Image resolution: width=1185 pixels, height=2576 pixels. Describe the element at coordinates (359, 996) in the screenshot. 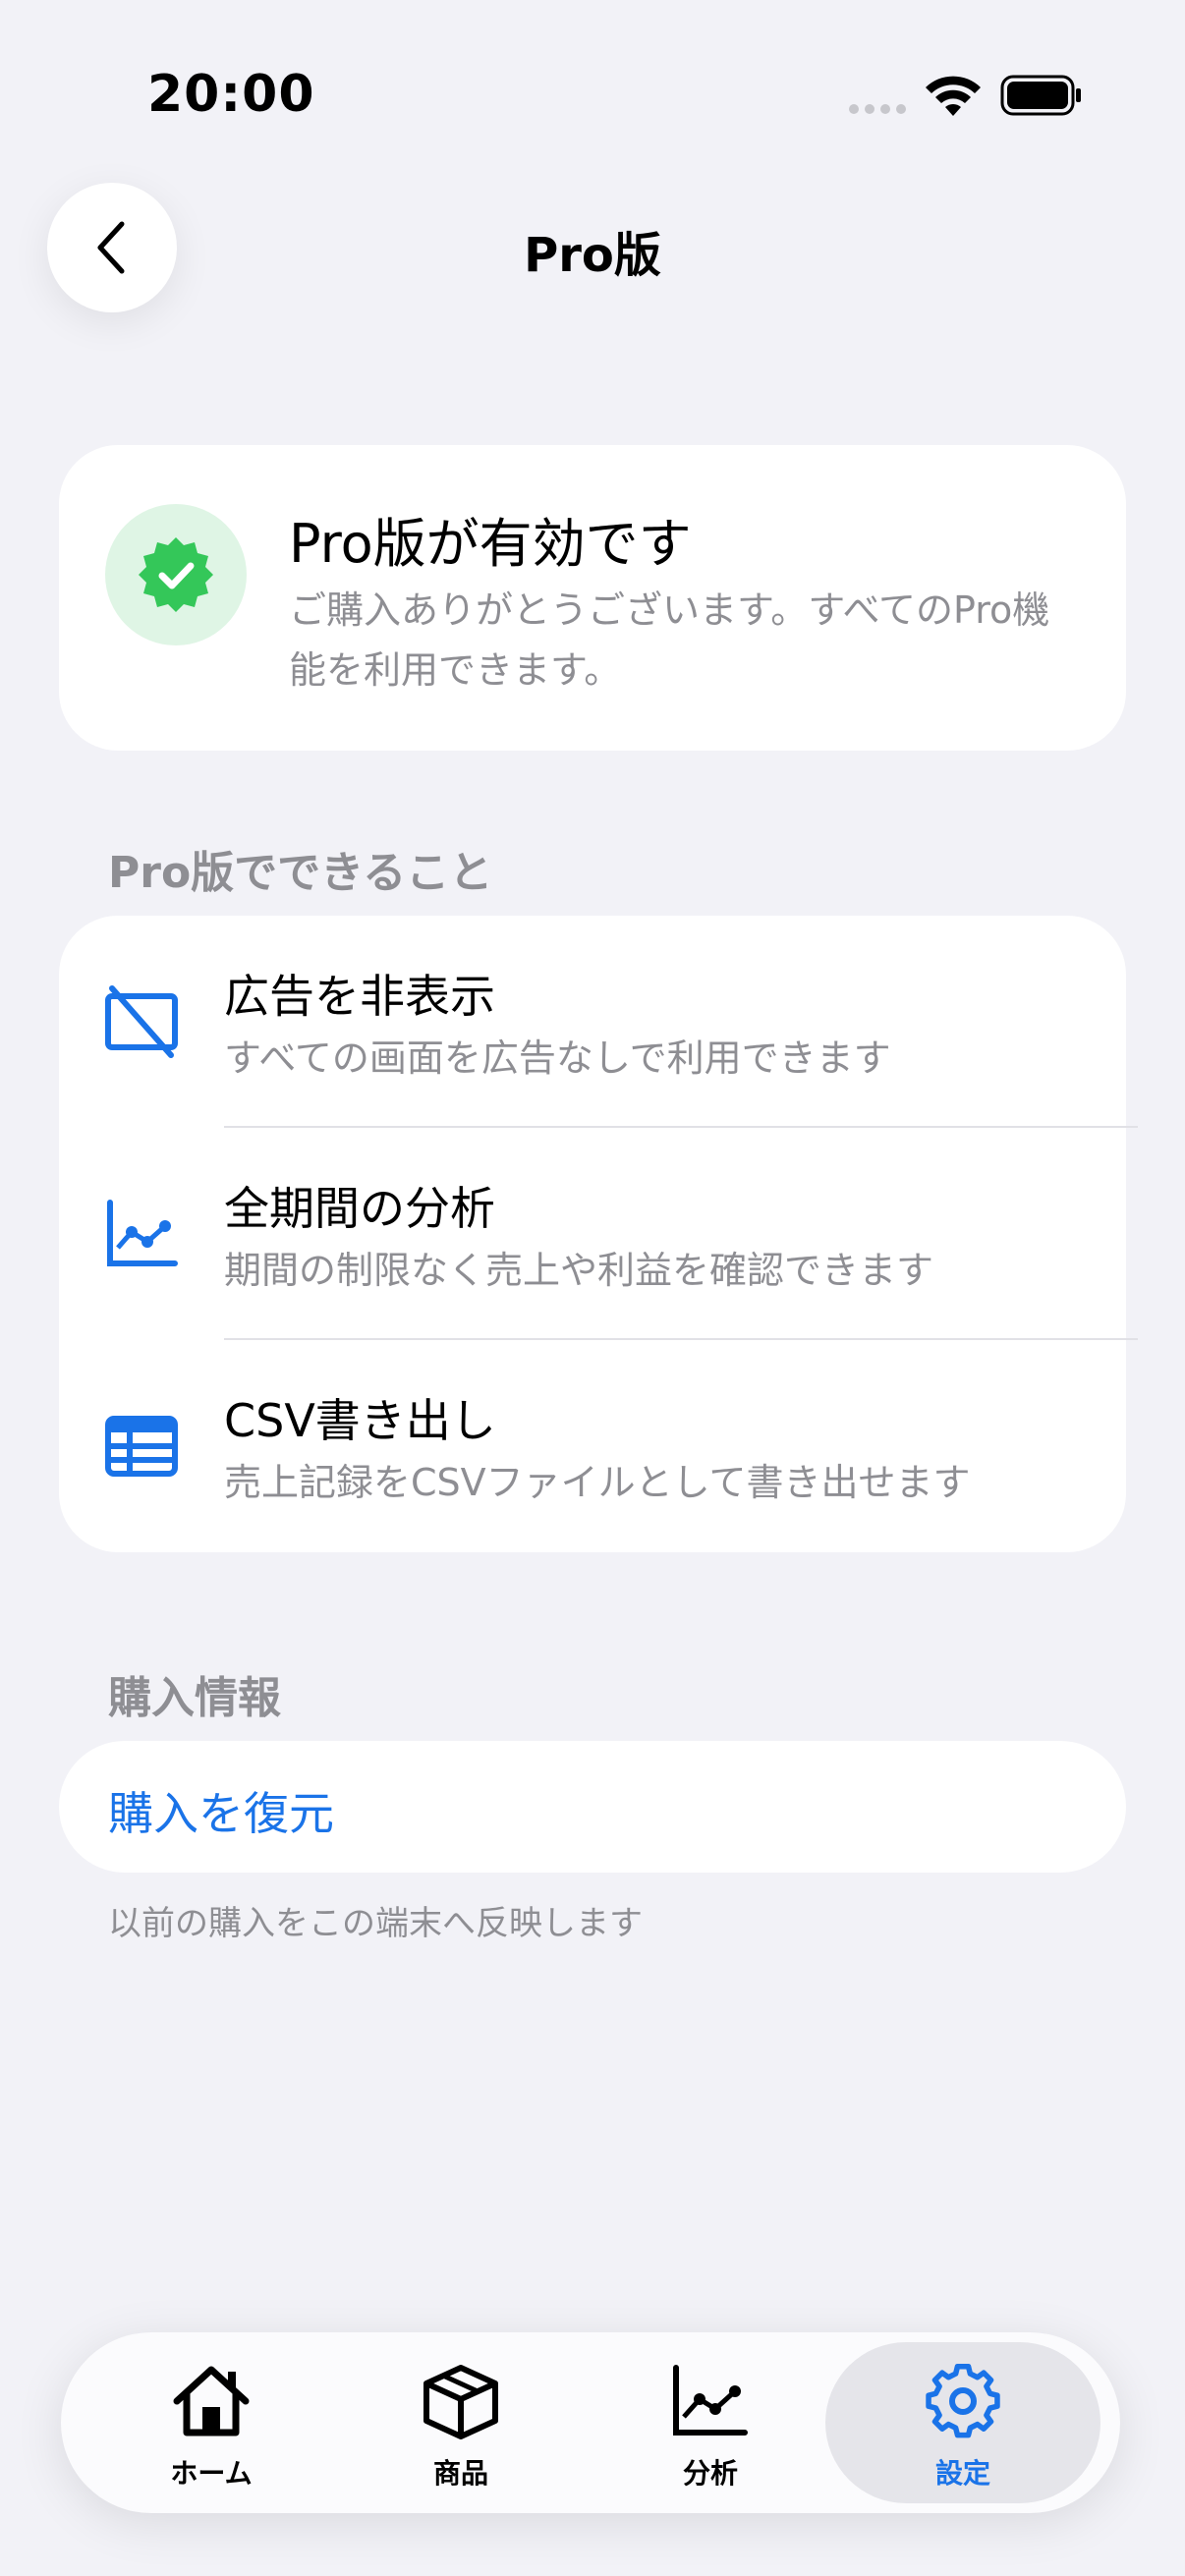

I see `feature-title: 広告を非表示` at that location.